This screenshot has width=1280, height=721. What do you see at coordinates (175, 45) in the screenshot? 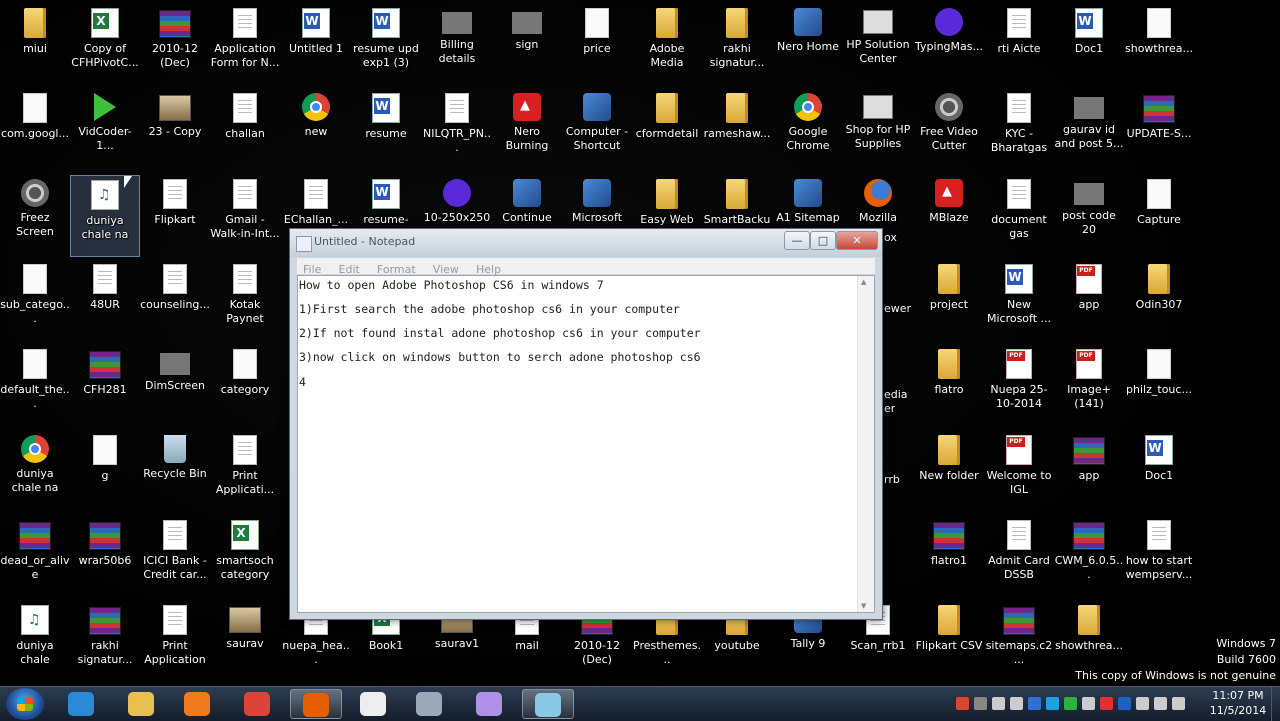
I see `desktop-icon: 2010-12 (Dec)` at bounding box center [175, 45].